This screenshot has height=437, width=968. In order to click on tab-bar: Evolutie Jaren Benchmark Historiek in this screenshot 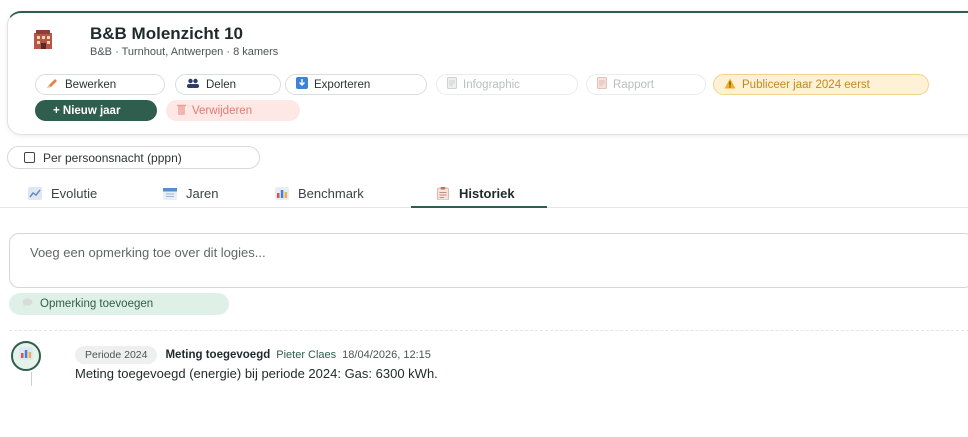, I will do `click(484, 193)`.